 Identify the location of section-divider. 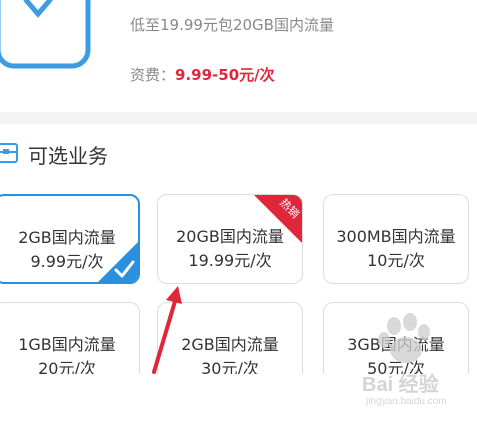
(238, 118).